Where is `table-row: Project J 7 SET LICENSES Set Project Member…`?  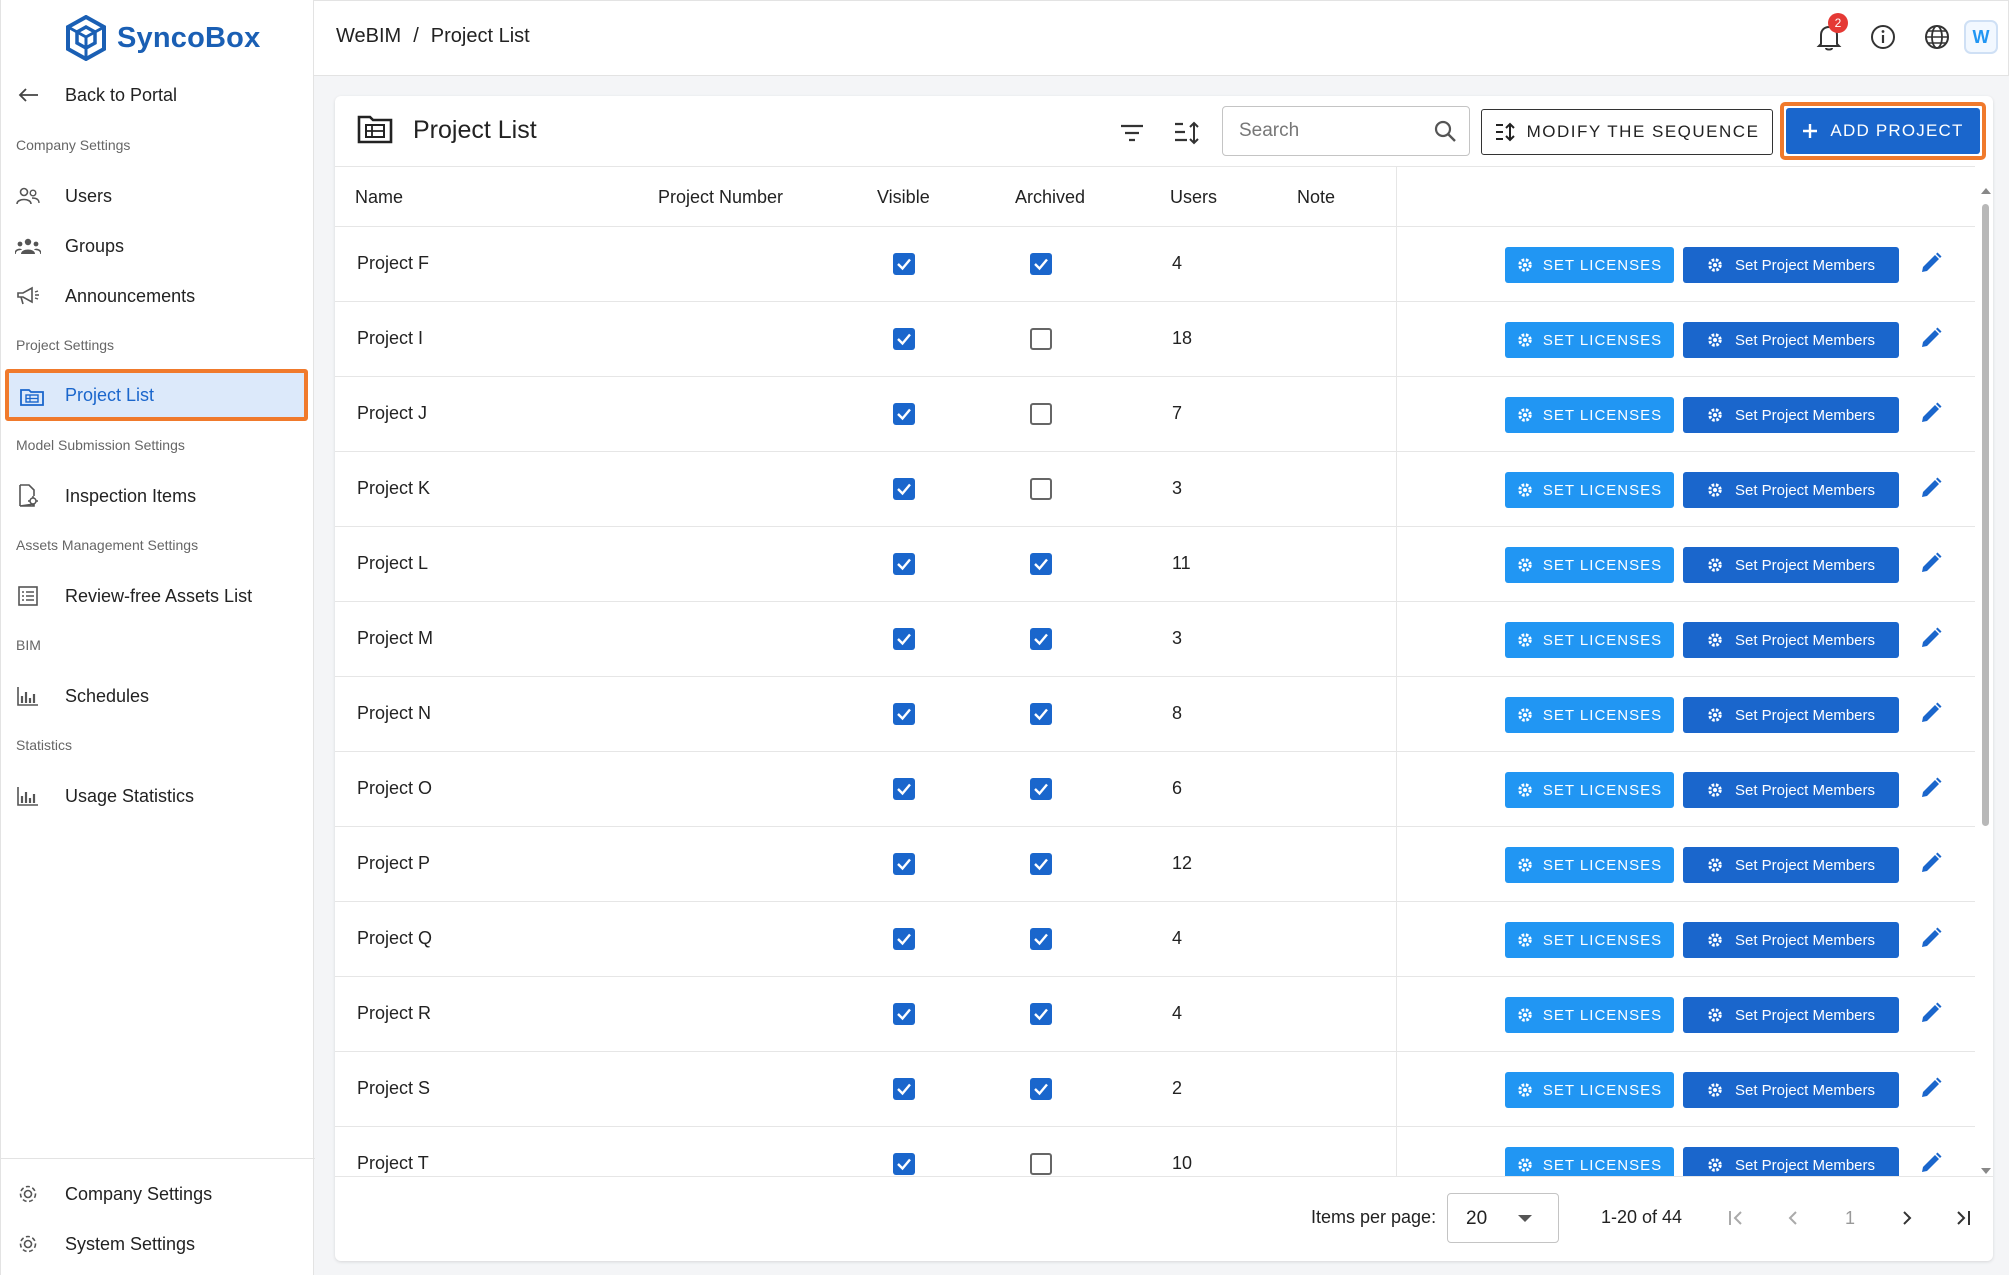
table-row: Project J 7 SET LICENSES Set Project Member… is located at coordinates (1155, 414).